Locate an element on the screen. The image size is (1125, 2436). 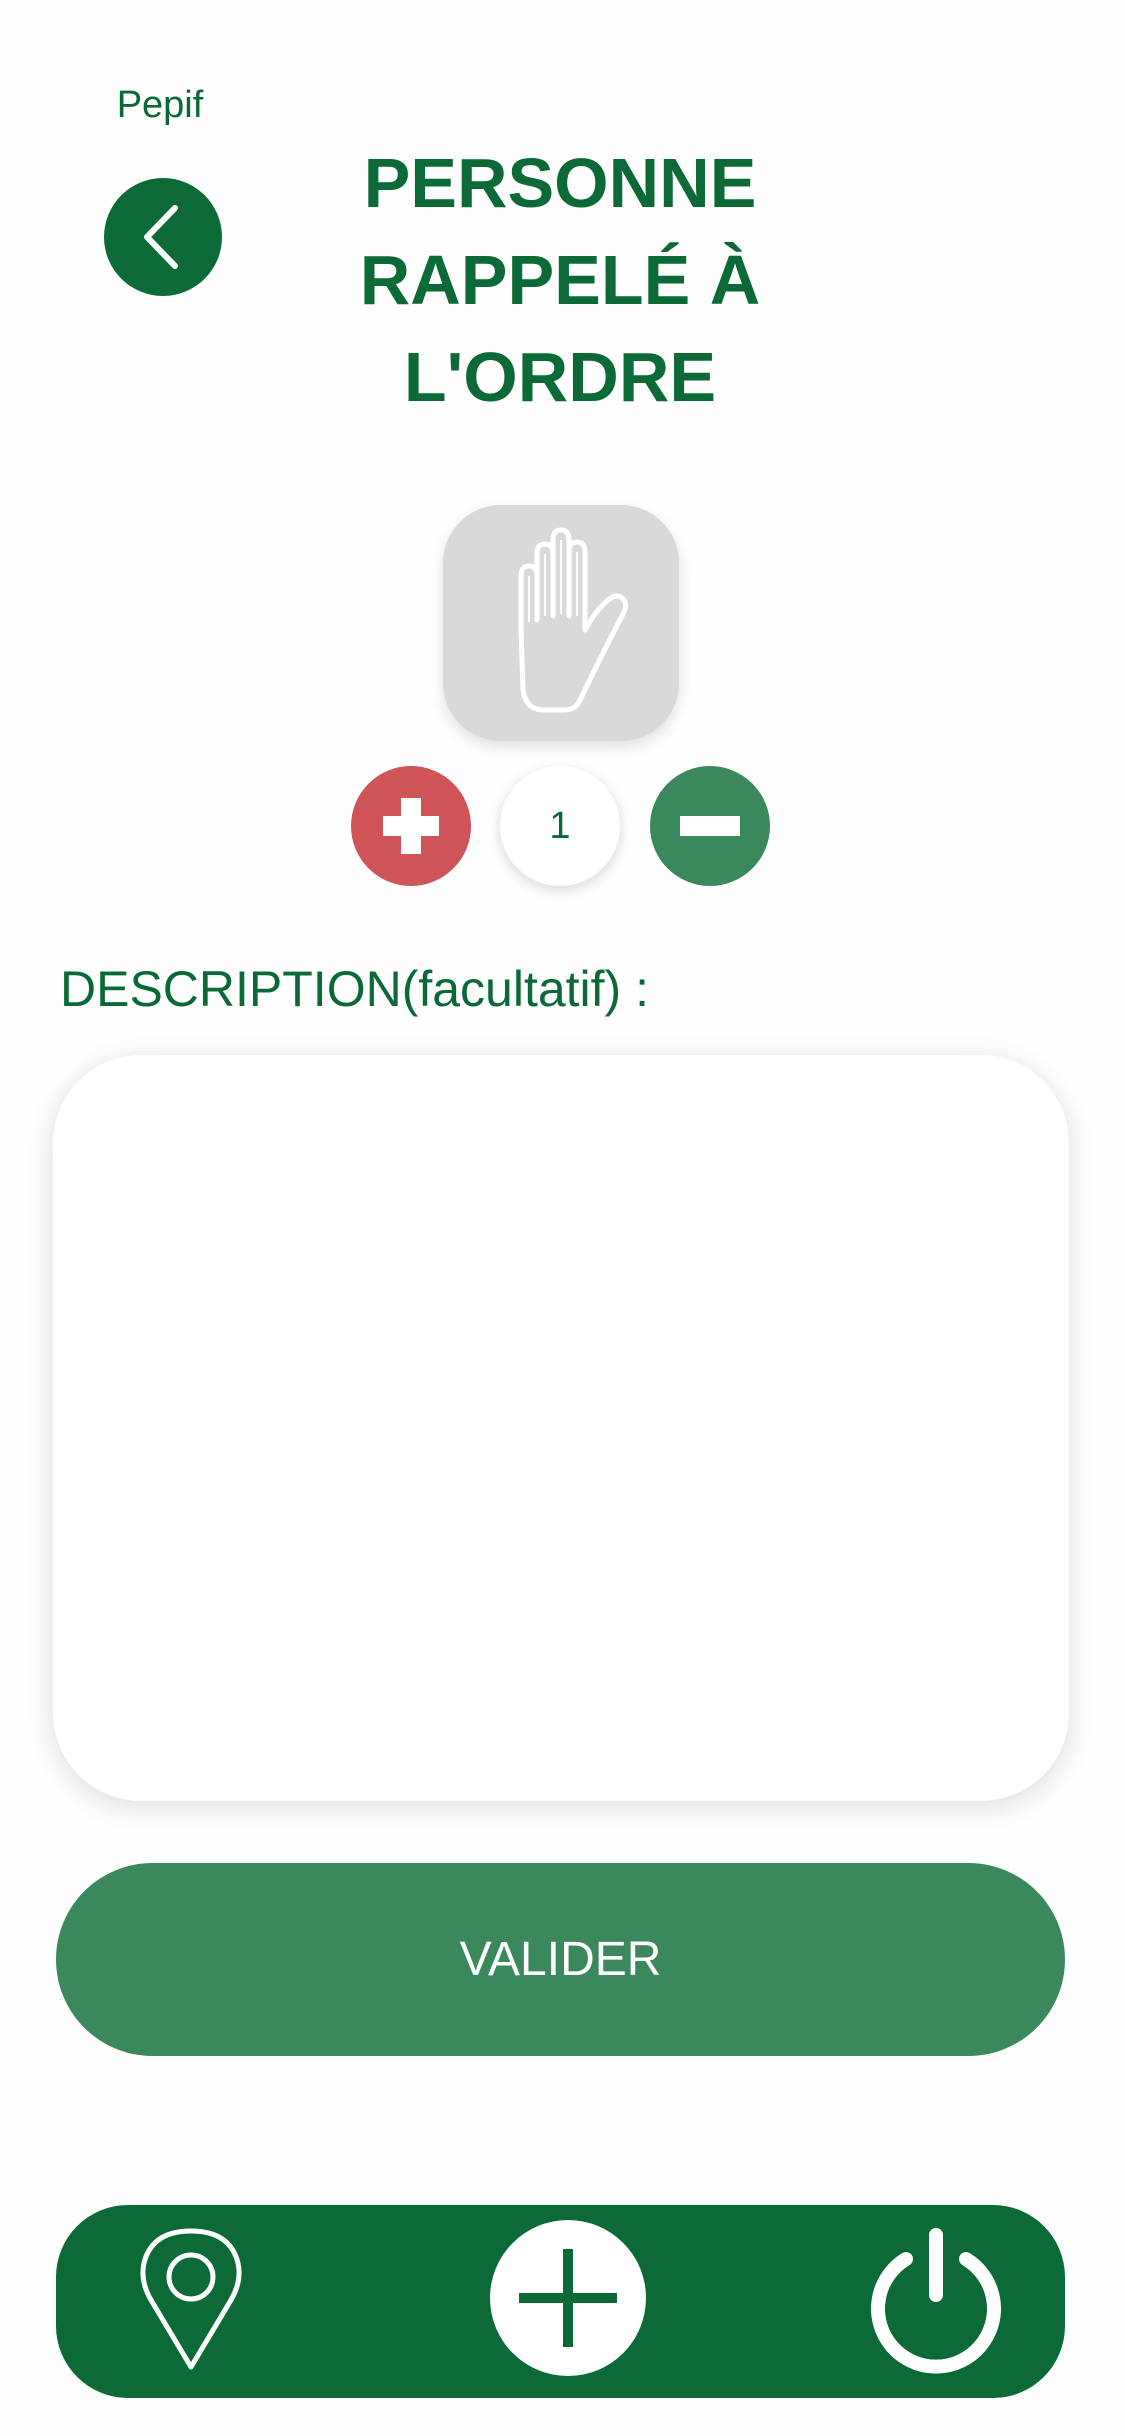
validate-button: VALIDER is located at coordinates (560, 1959).